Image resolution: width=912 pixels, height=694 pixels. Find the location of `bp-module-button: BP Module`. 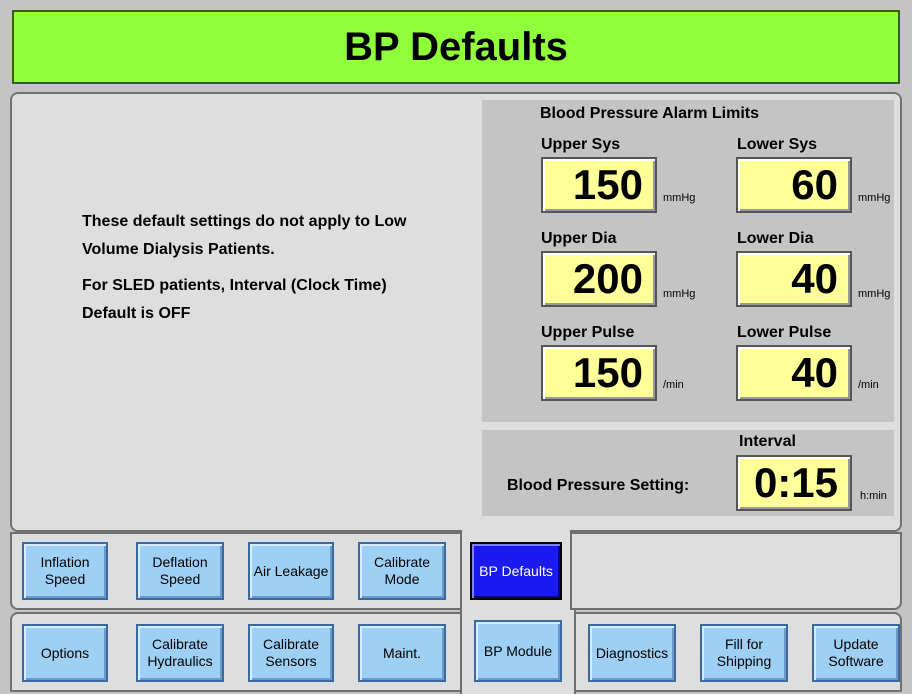

bp-module-button: BP Module is located at coordinates (518, 651).